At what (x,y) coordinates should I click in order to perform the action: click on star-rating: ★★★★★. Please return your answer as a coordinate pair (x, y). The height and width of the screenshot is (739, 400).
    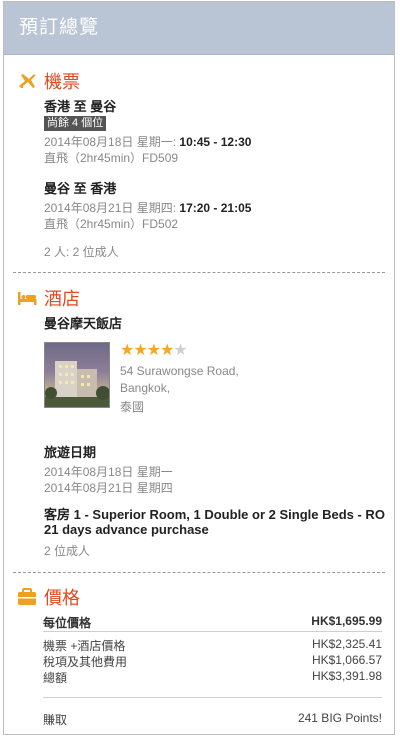
    Looking at the image, I should click on (154, 350).